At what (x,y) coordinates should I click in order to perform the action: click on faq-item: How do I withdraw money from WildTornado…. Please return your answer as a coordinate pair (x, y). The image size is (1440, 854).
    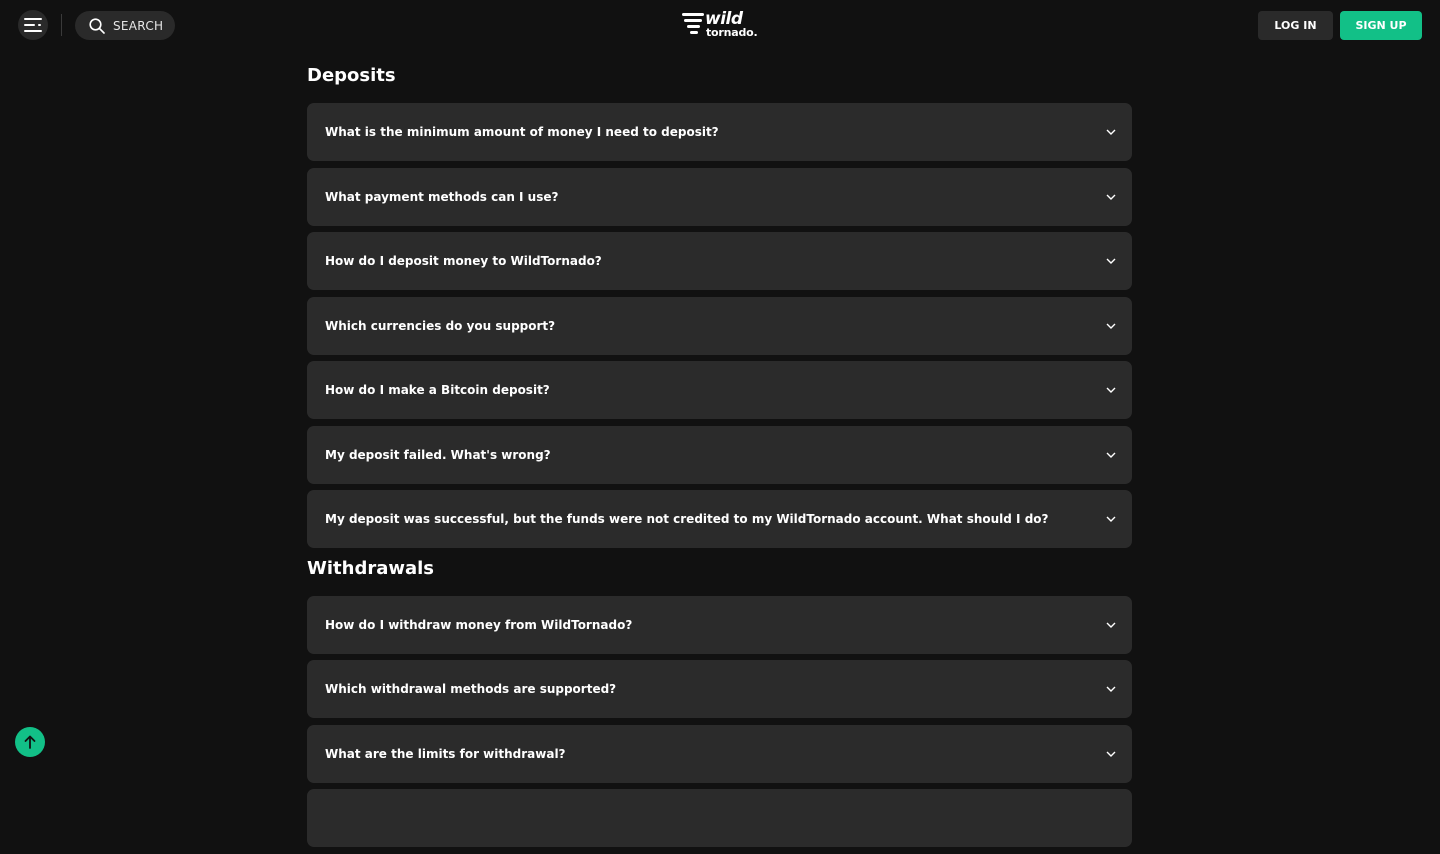
    Looking at the image, I should click on (719, 624).